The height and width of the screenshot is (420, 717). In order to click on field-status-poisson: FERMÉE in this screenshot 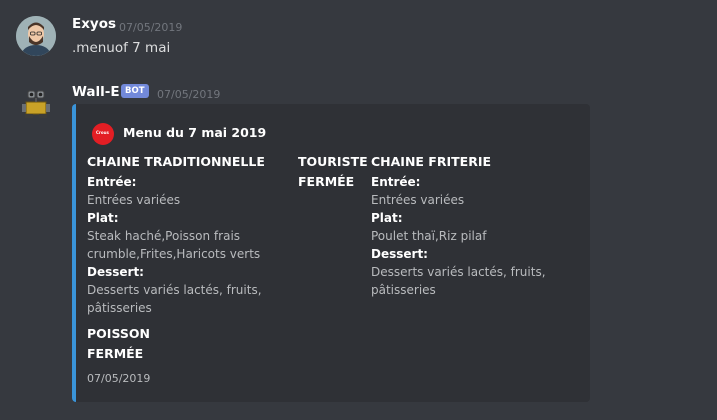, I will do `click(115, 353)`.